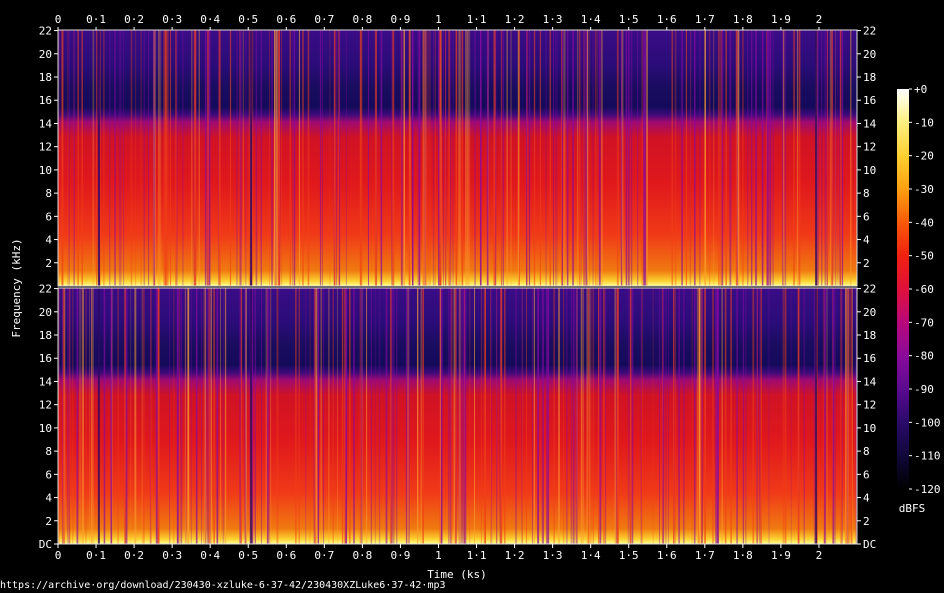 The image size is (944, 593). I want to click on x-tick-label-bottom: 1·3, so click(553, 555).